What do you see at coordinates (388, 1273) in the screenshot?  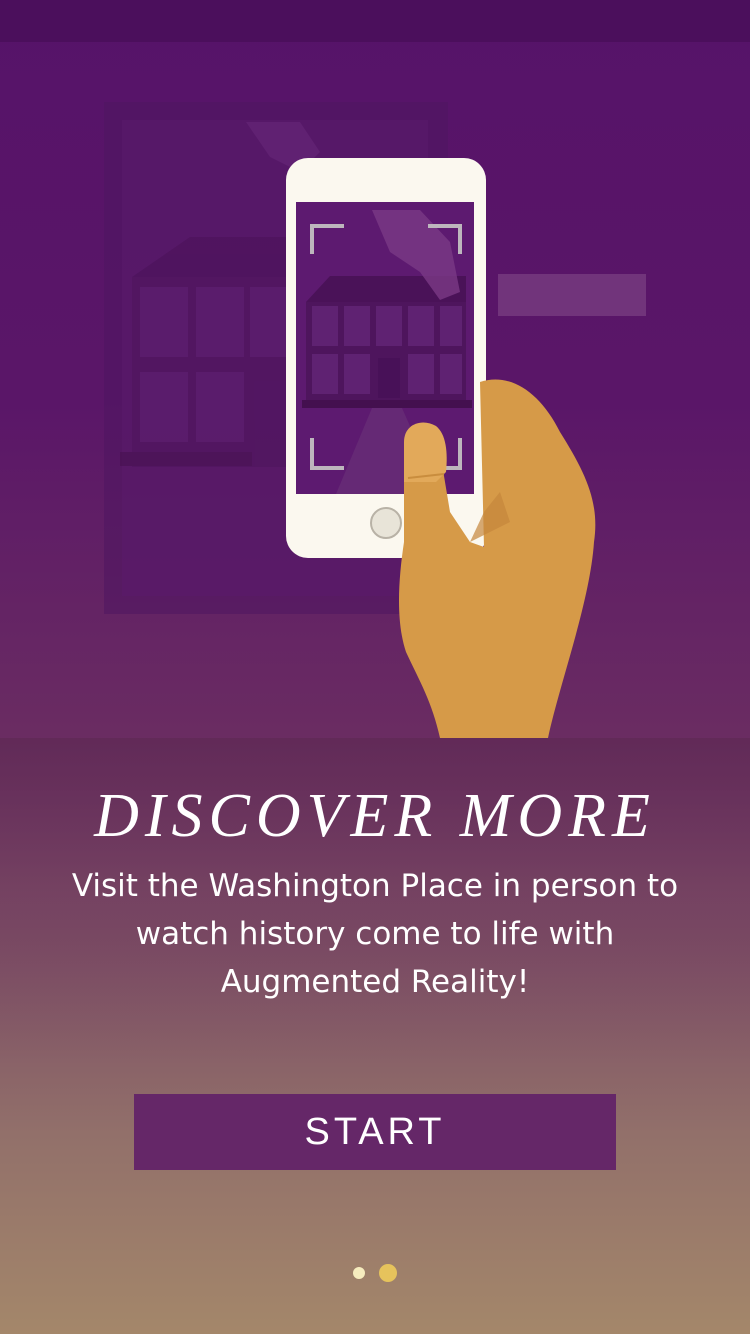 I see `page-dot-2-active` at bounding box center [388, 1273].